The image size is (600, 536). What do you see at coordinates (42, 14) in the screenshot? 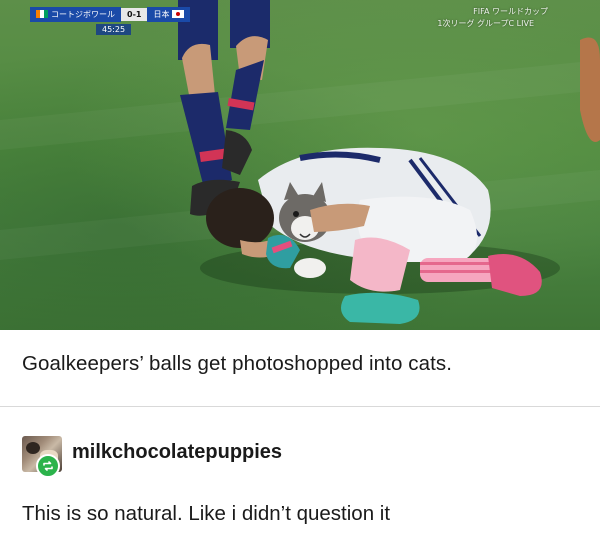
I see `ivory-coast-flag-icon` at bounding box center [42, 14].